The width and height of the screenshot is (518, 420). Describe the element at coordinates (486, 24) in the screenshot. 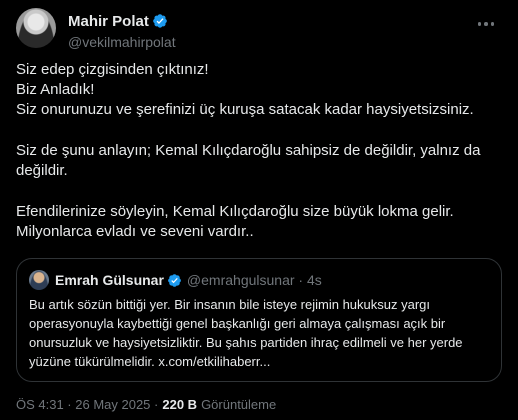

I see `more-options-icon` at that location.